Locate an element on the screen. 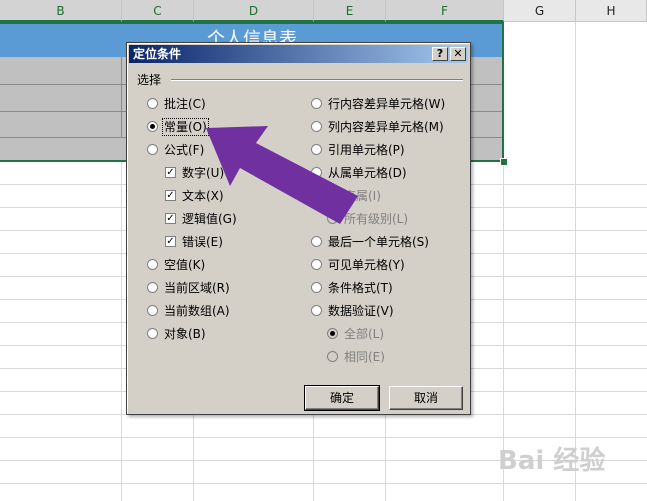 The width and height of the screenshot is (647, 501). option-visible-cells: 可见单元格(Y) is located at coordinates (358, 265).